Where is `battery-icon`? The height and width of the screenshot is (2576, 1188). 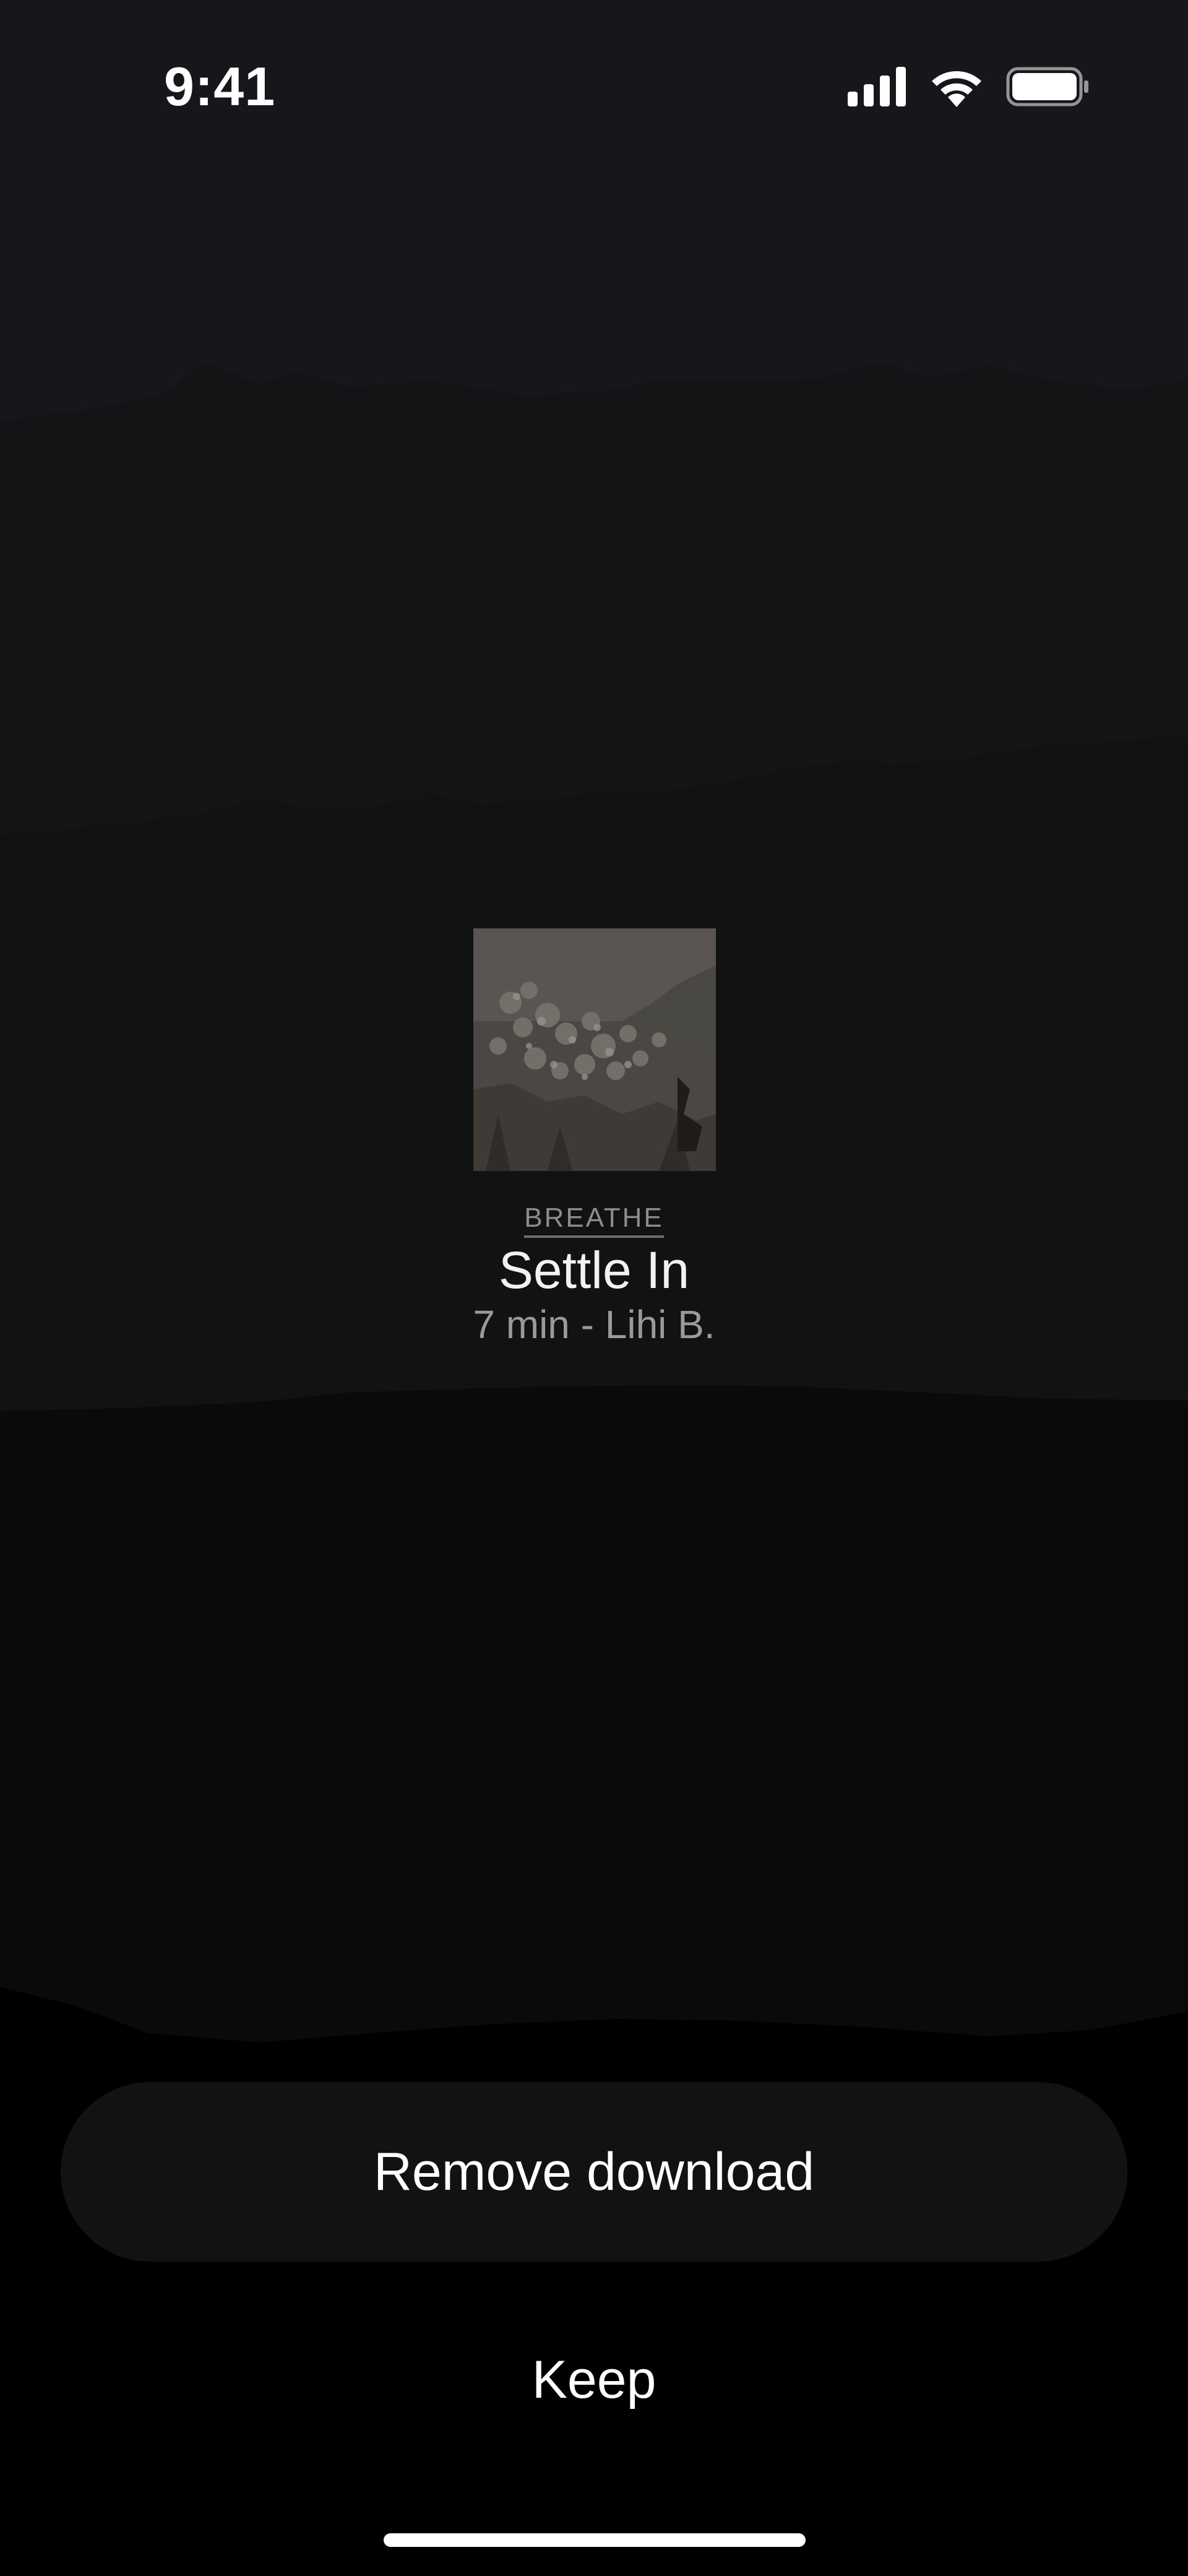 battery-icon is located at coordinates (1047, 86).